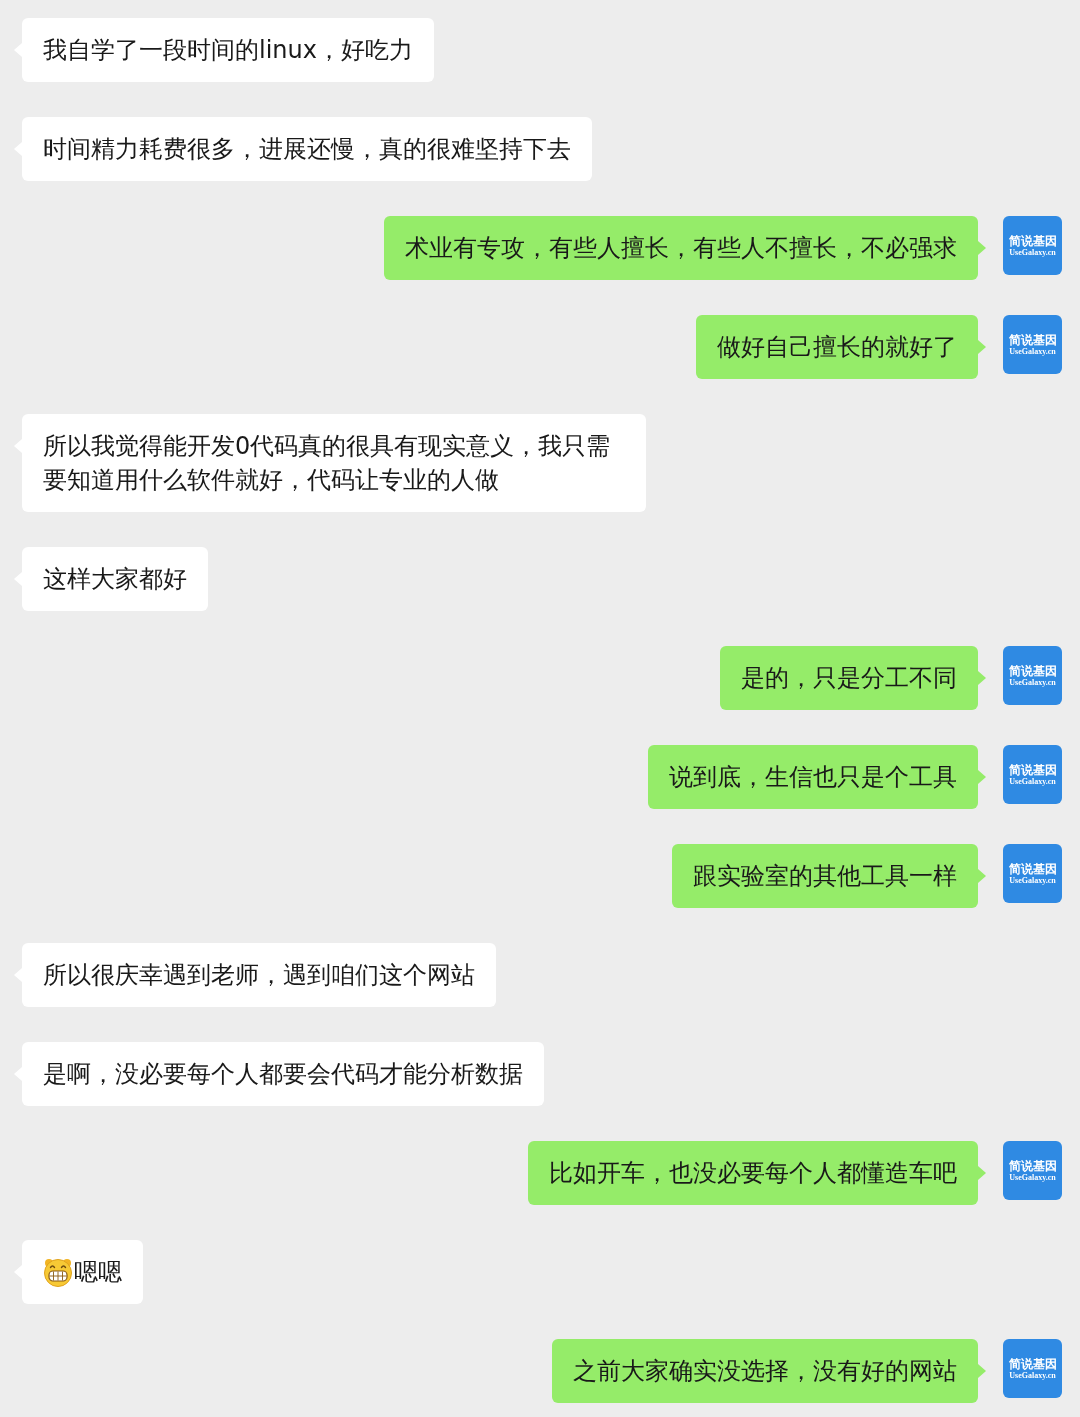  Describe the element at coordinates (98, 1272) in the screenshot. I see `message-text: 嗯嗯` at that location.